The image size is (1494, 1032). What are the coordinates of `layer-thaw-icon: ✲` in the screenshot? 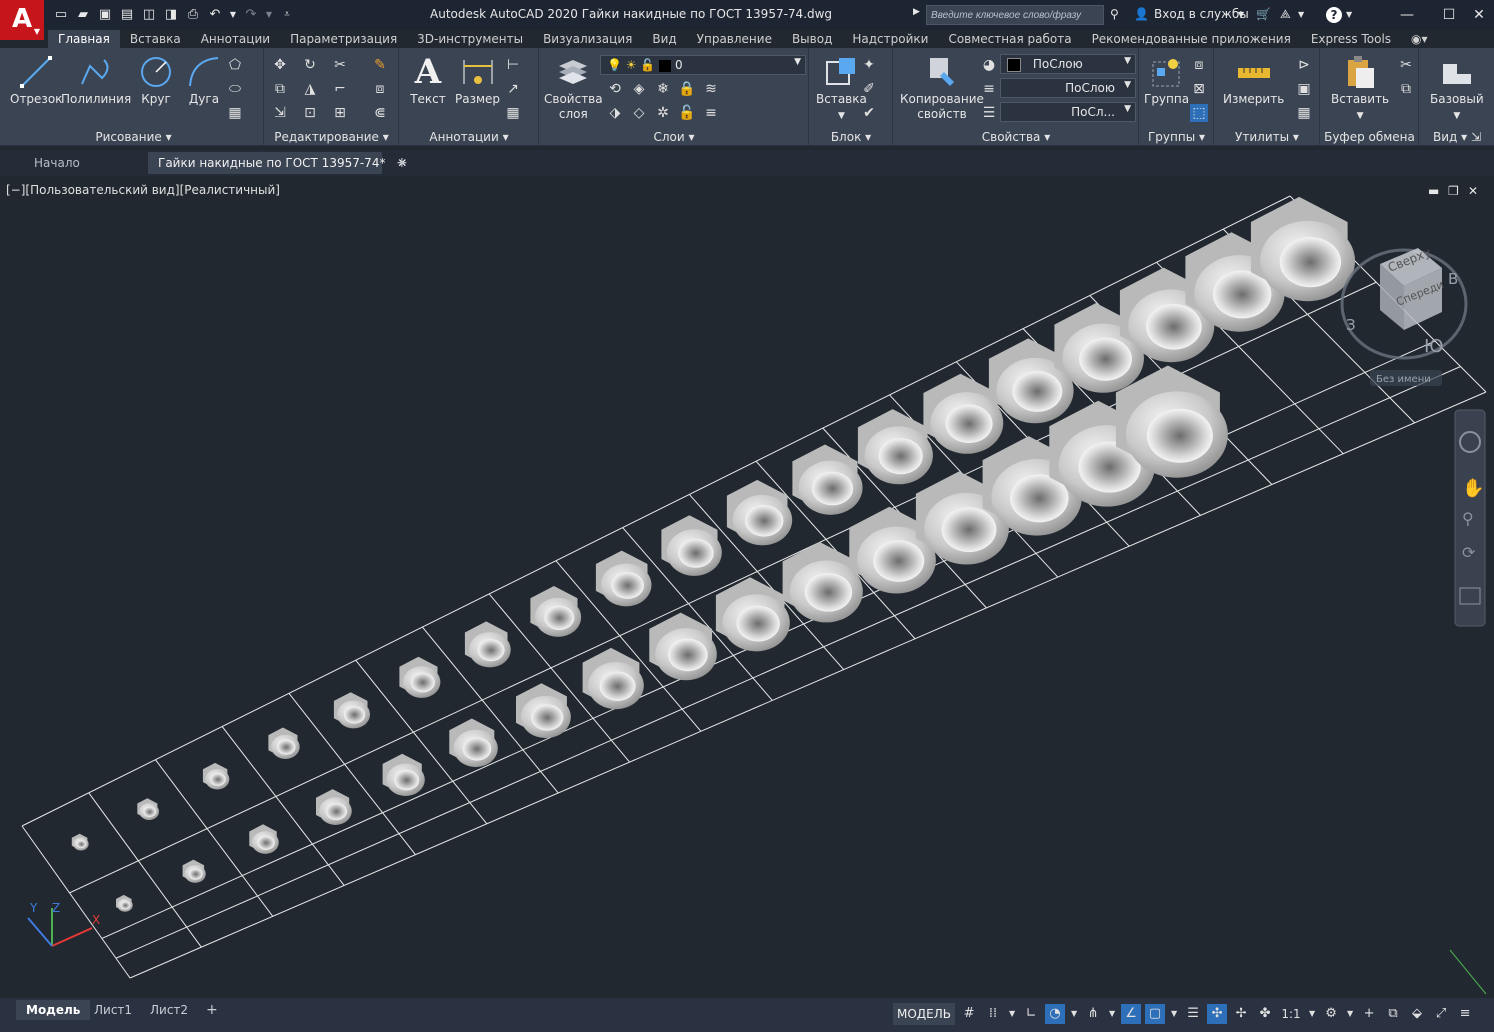 It's located at (663, 113).